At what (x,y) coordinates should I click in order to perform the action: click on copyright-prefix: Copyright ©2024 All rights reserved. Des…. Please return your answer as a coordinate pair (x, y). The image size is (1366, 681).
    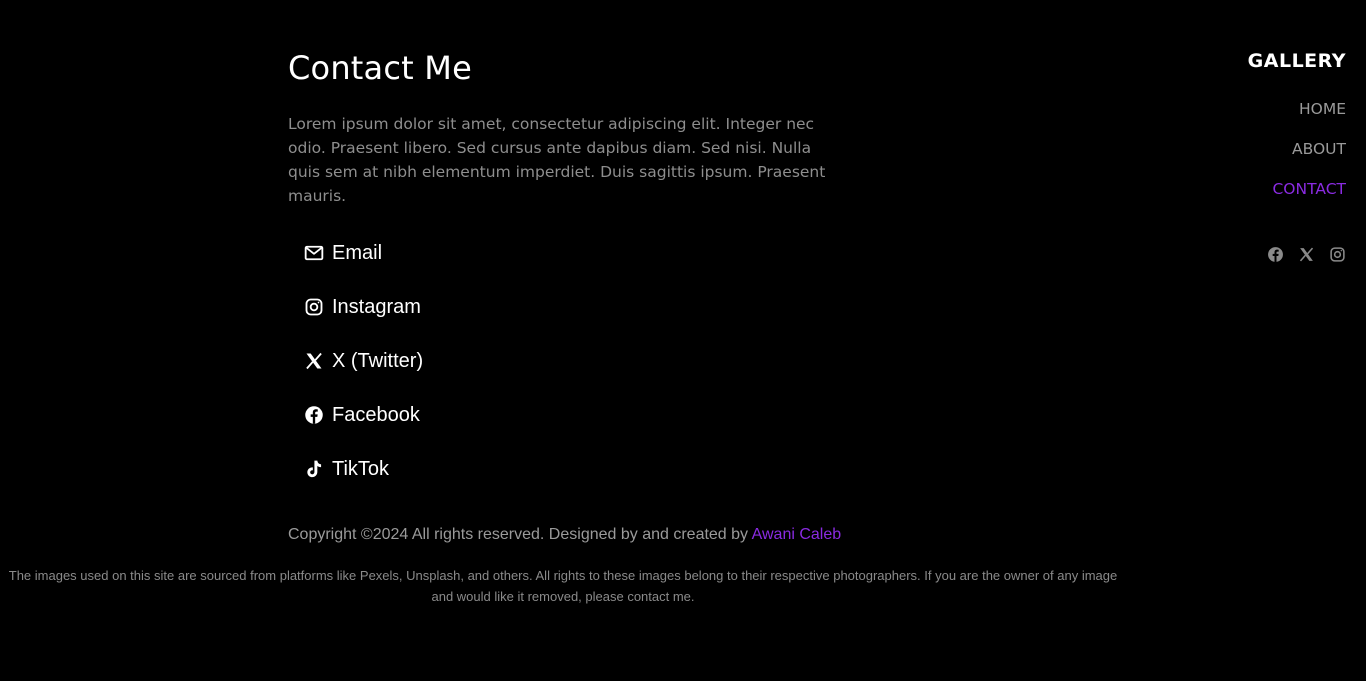
    Looking at the image, I should click on (520, 534).